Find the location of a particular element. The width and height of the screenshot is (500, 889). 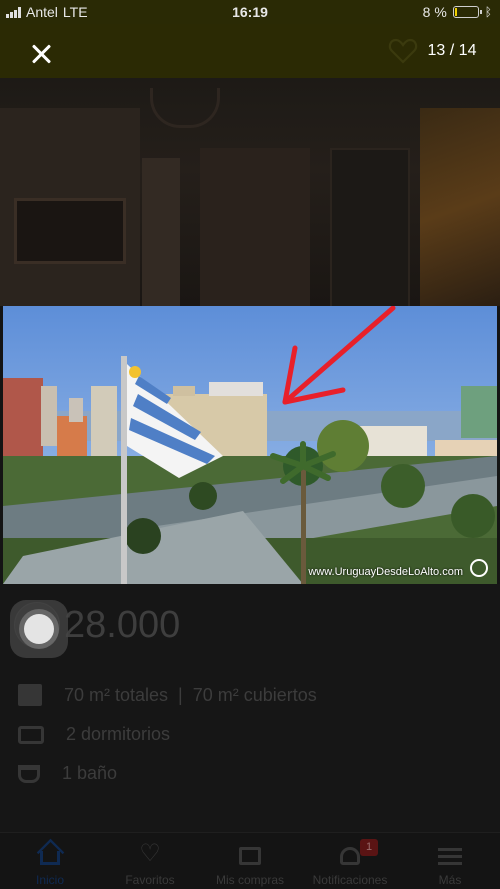

tab-label: Notificaciones is located at coordinates (350, 880).